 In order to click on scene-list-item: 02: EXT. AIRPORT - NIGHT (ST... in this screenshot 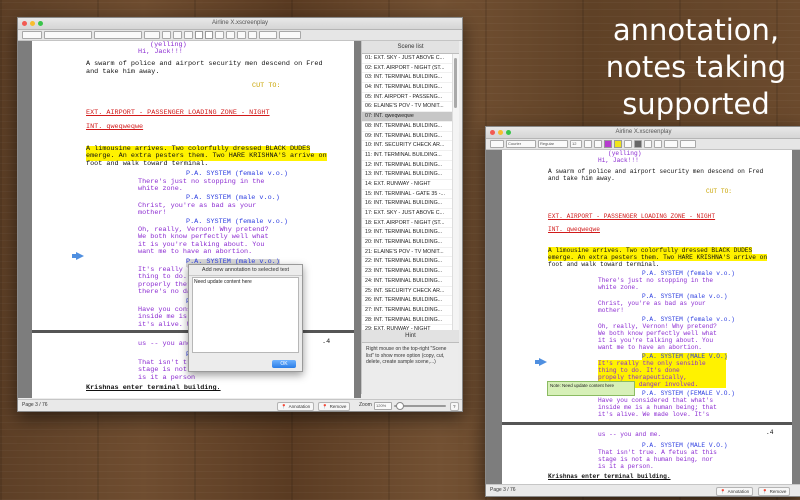, I will do `click(407, 69)`.